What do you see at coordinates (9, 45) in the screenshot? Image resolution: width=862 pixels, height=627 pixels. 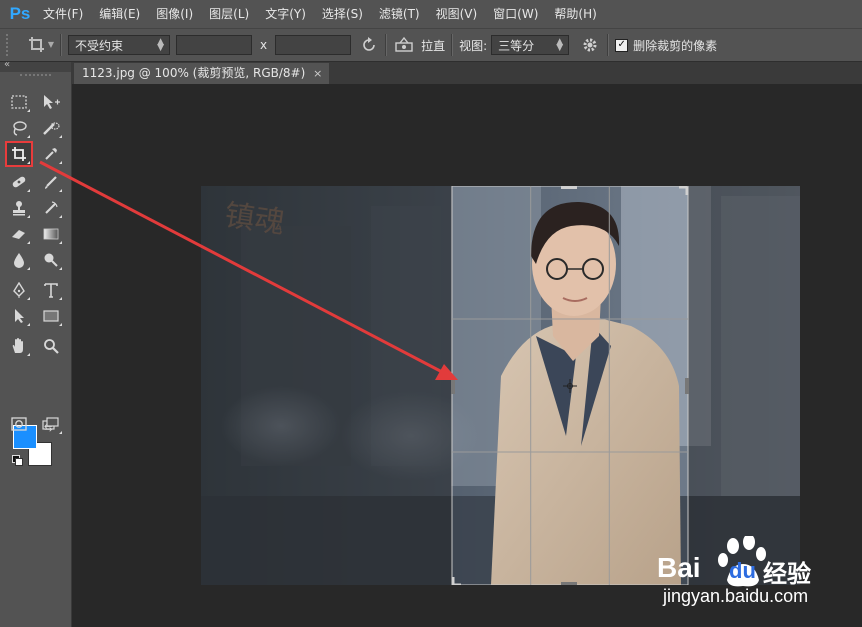 I see `options-bar-grip` at bounding box center [9, 45].